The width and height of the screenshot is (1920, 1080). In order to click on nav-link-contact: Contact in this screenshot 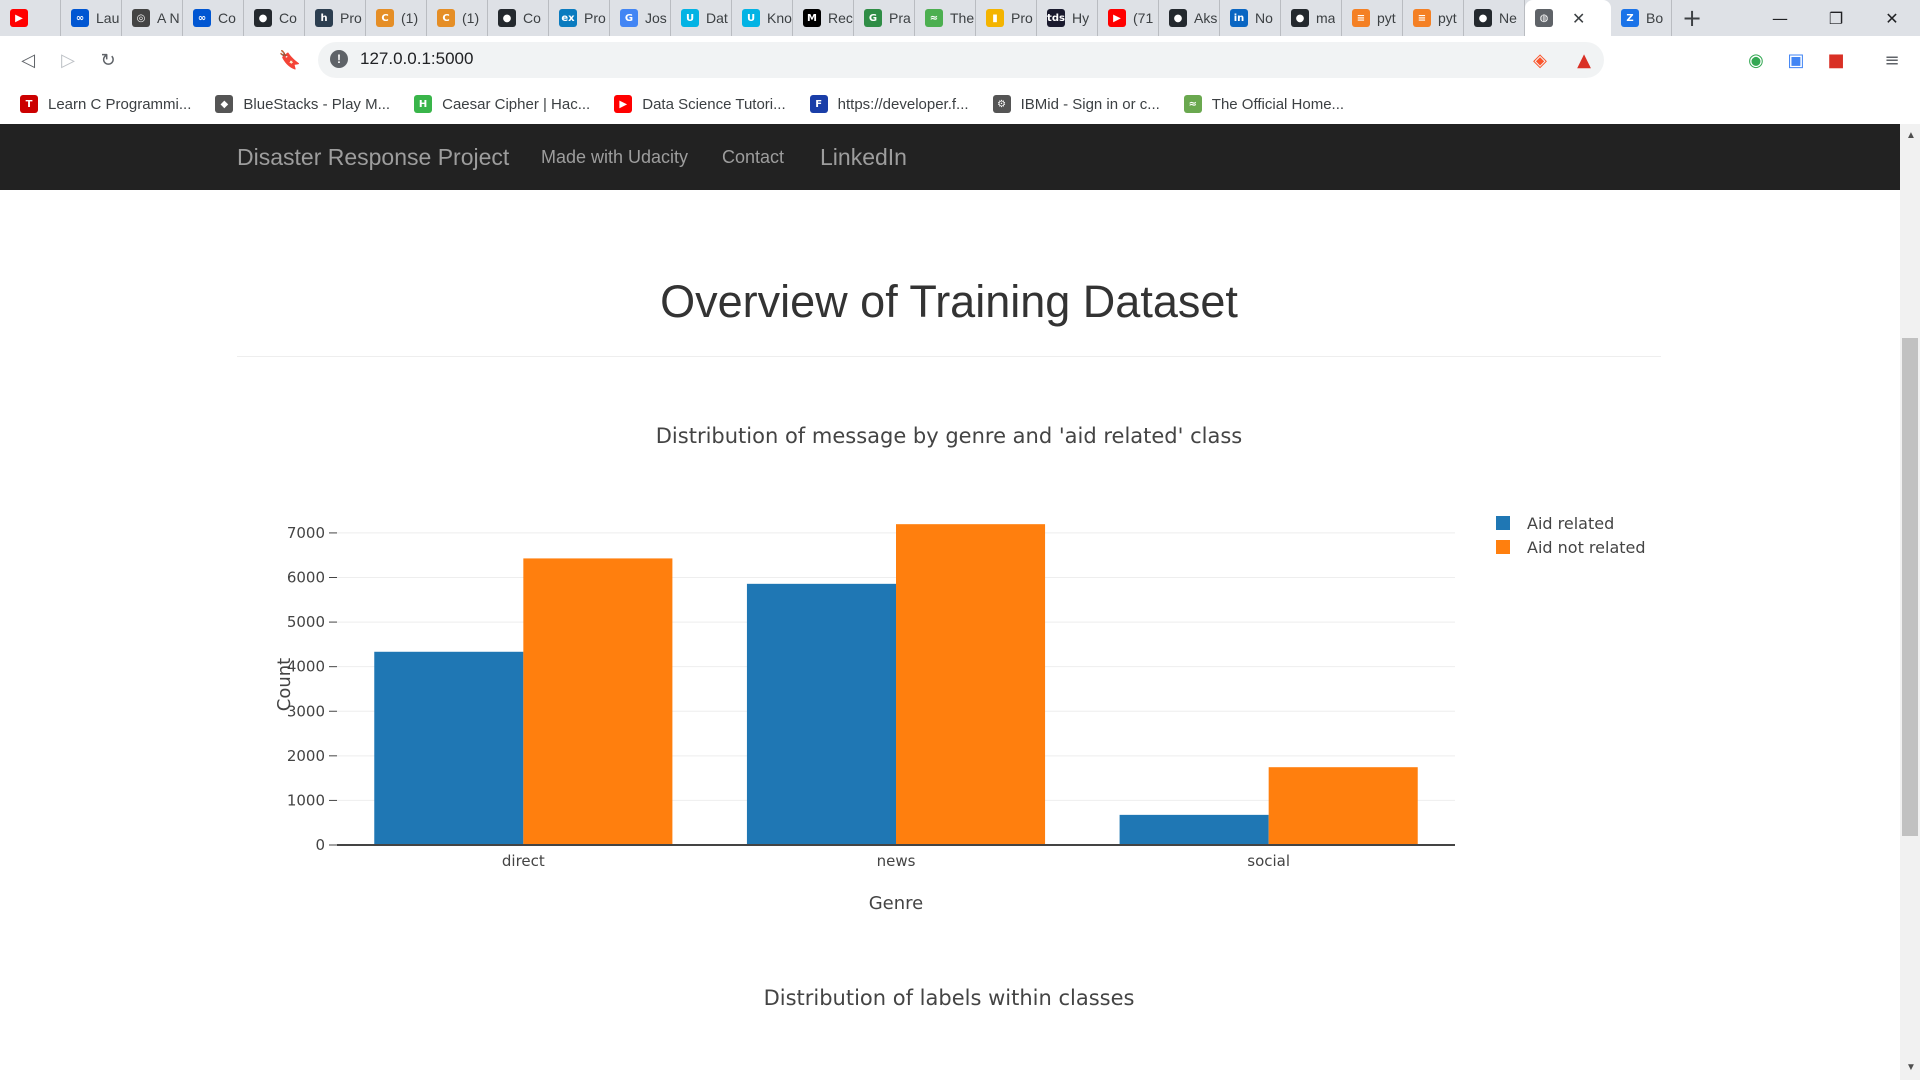, I will do `click(753, 157)`.